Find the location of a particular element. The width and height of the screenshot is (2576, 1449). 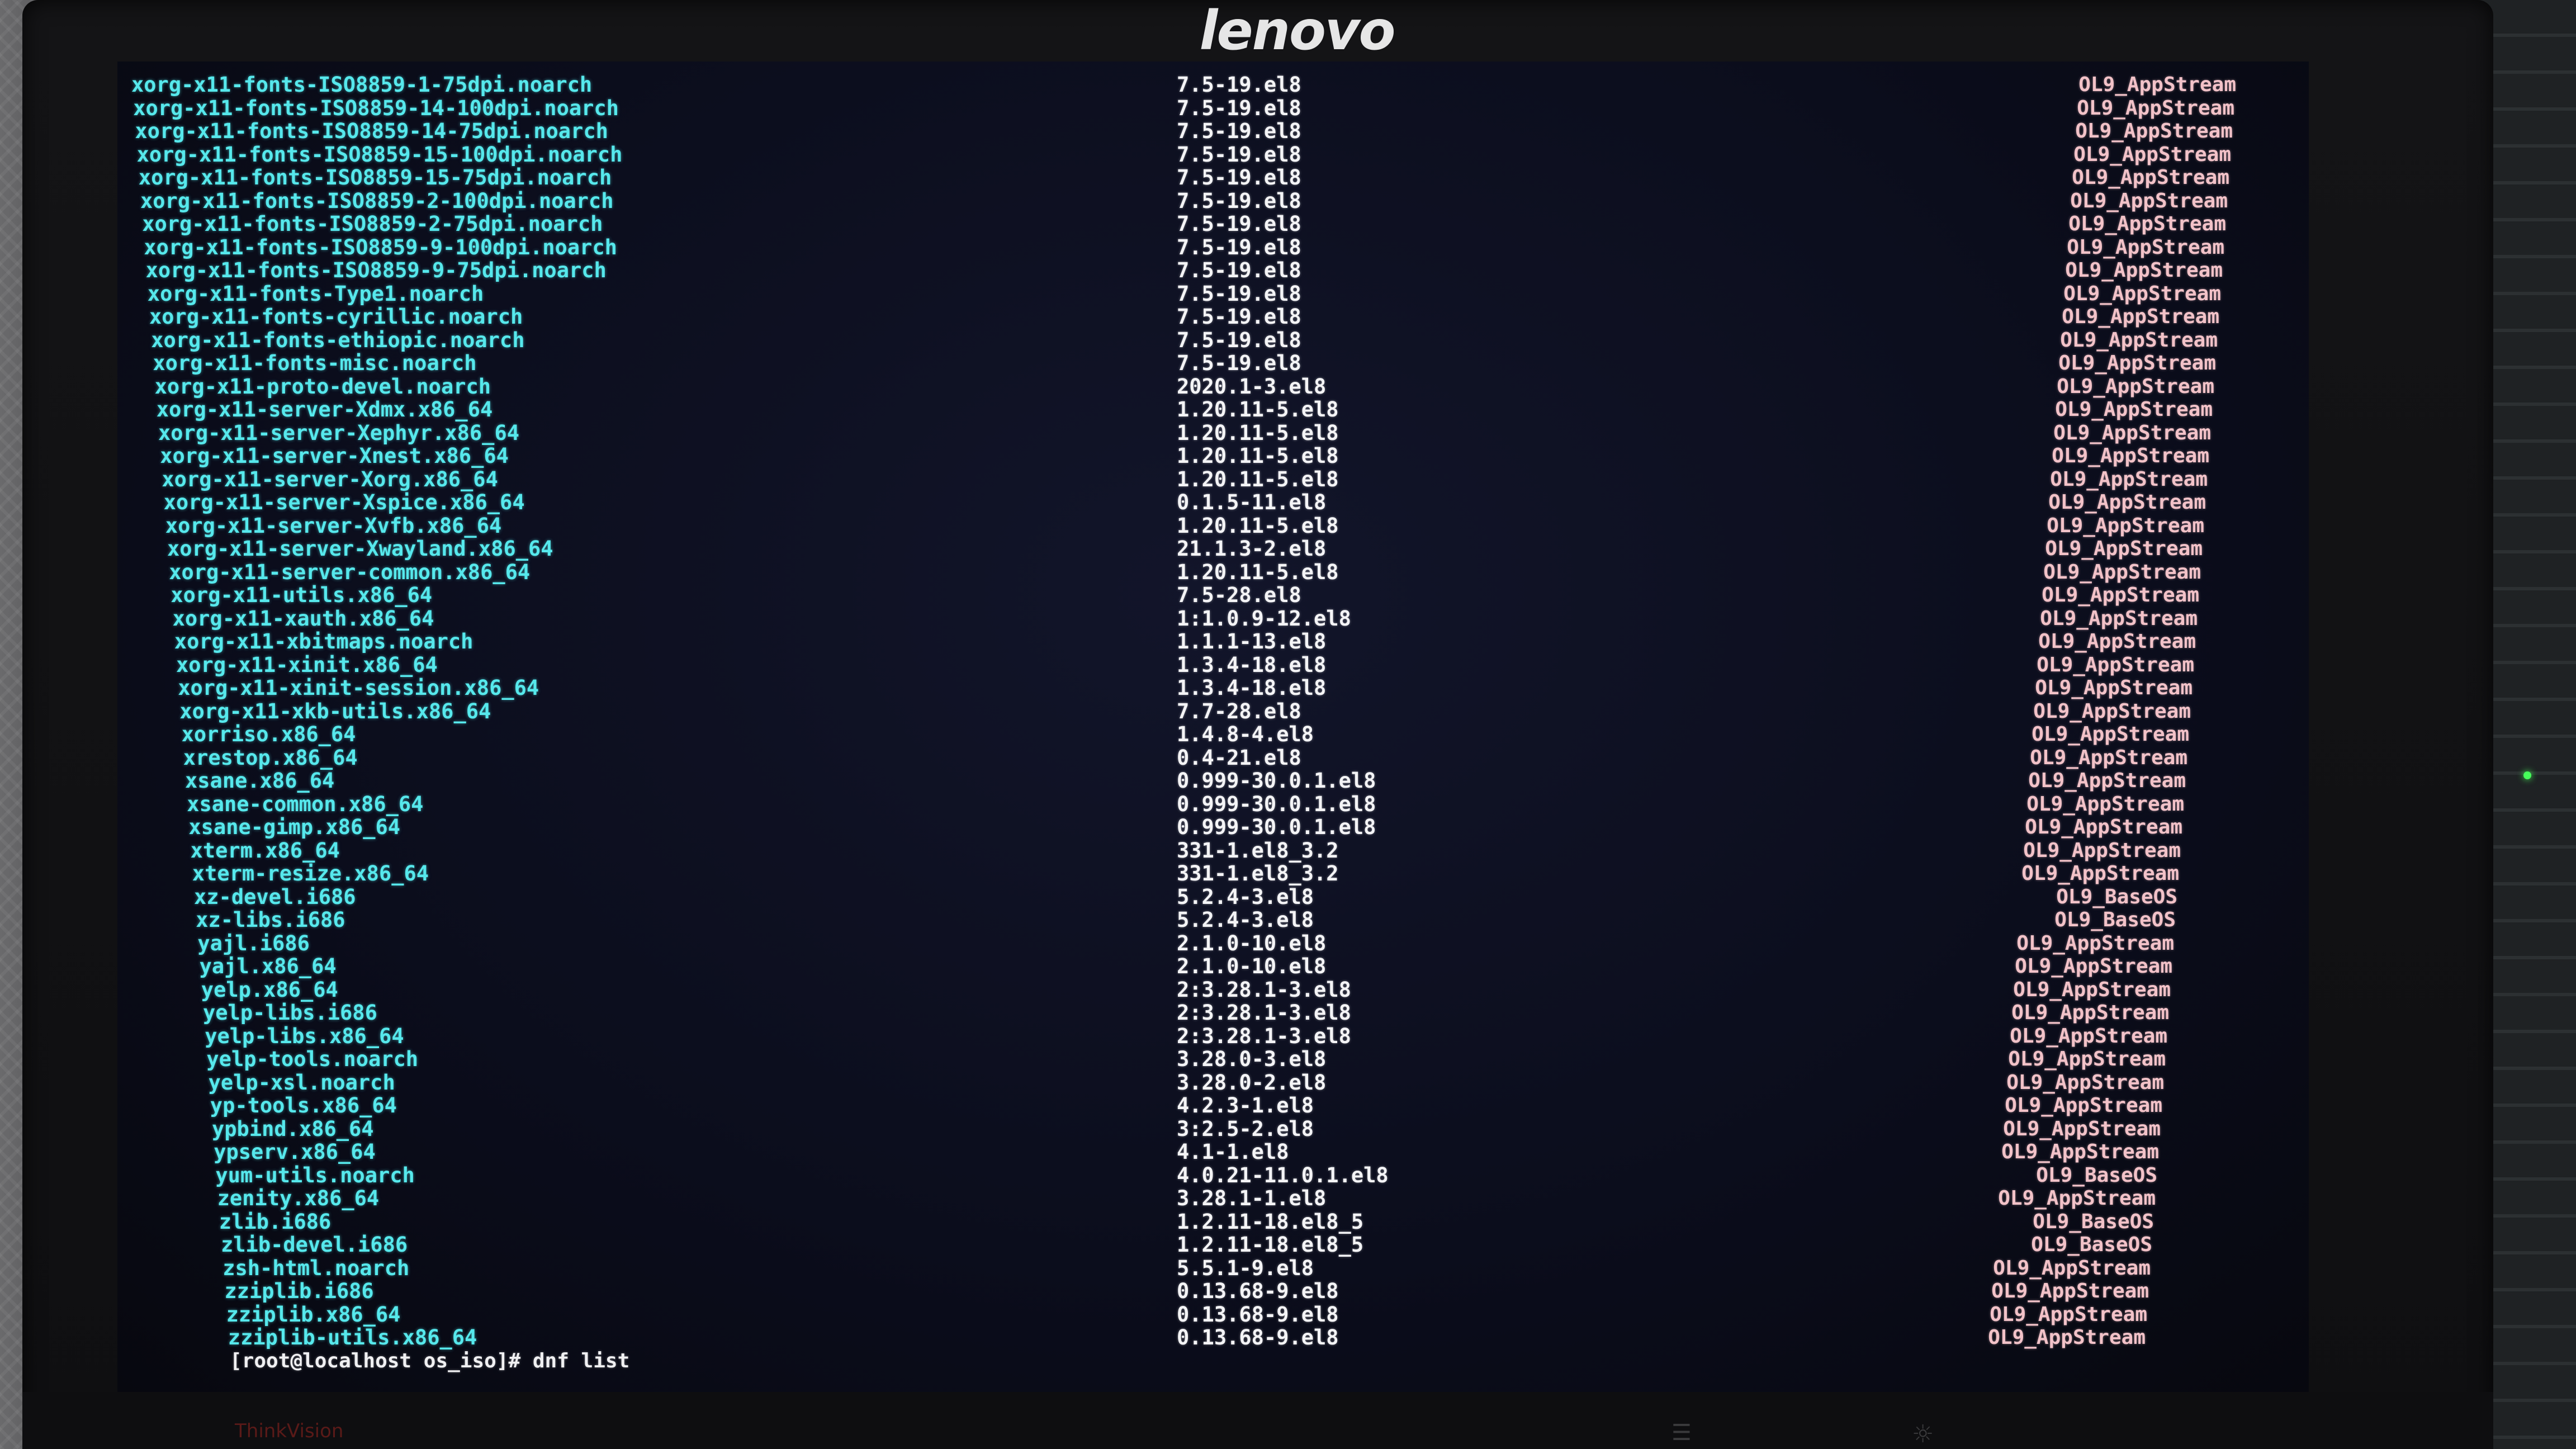

brand-logo: lenovo is located at coordinates (1298, 31).